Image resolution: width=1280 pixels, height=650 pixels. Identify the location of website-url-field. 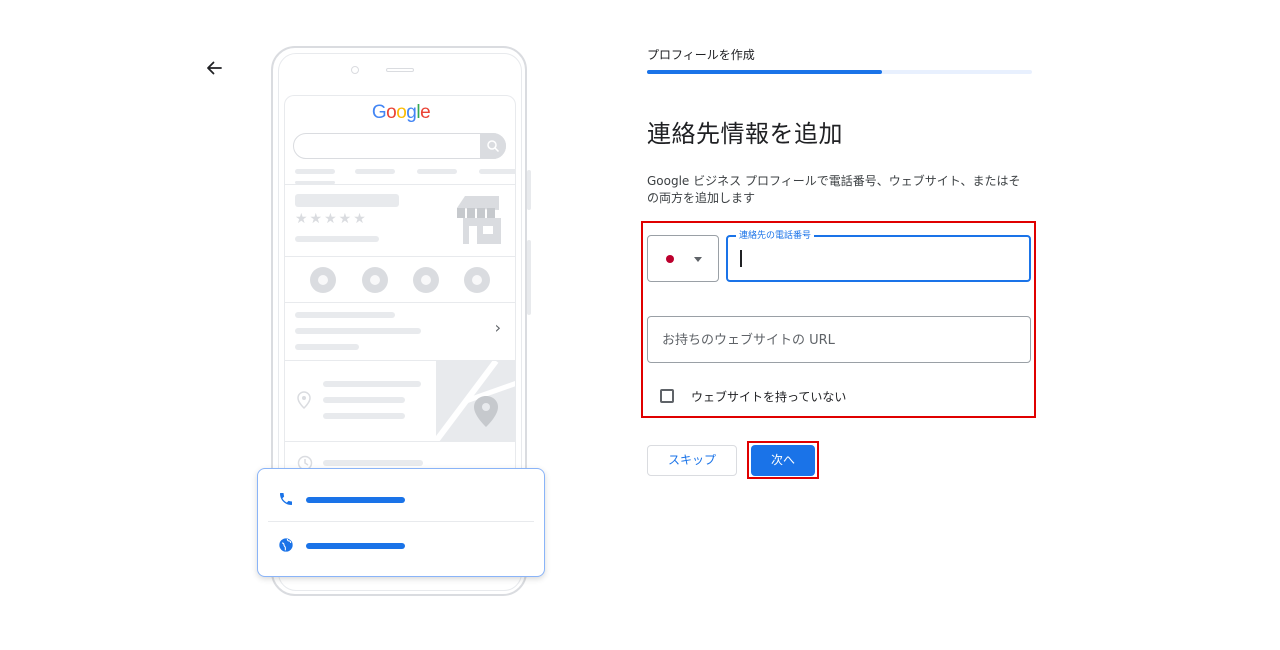
(839, 339).